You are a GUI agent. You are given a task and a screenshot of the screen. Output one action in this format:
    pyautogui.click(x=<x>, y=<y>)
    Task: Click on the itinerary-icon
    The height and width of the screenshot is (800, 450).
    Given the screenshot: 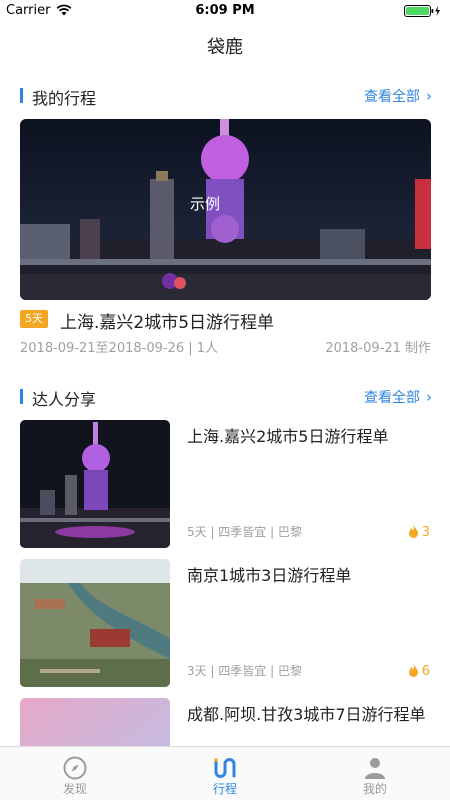 What is the action you would take?
    pyautogui.click(x=225, y=768)
    